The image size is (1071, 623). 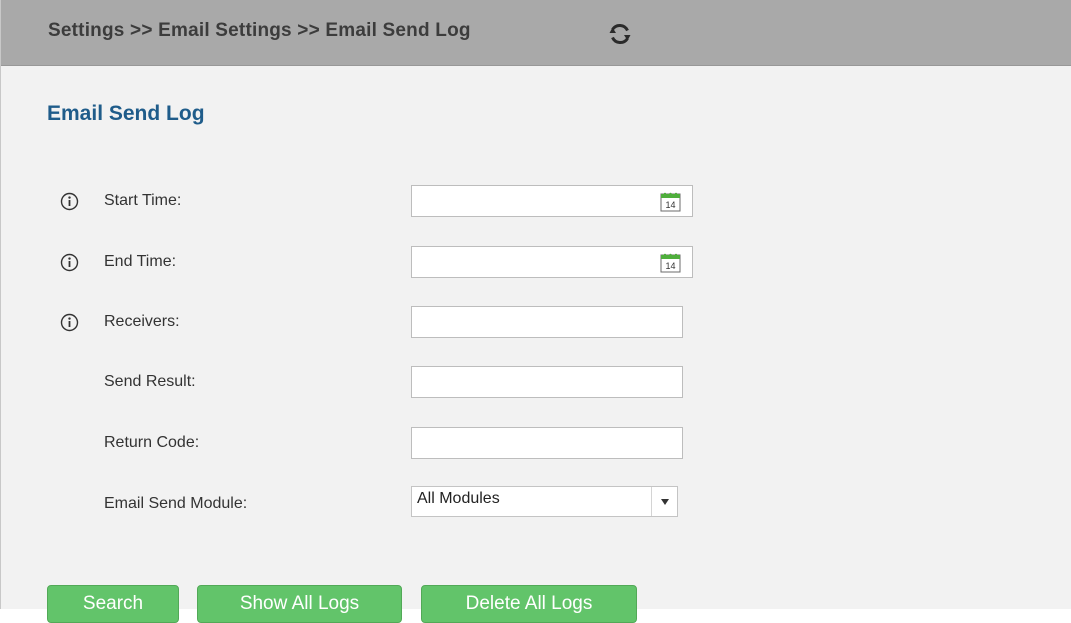 I want to click on chevron-down-icon, so click(x=664, y=501).